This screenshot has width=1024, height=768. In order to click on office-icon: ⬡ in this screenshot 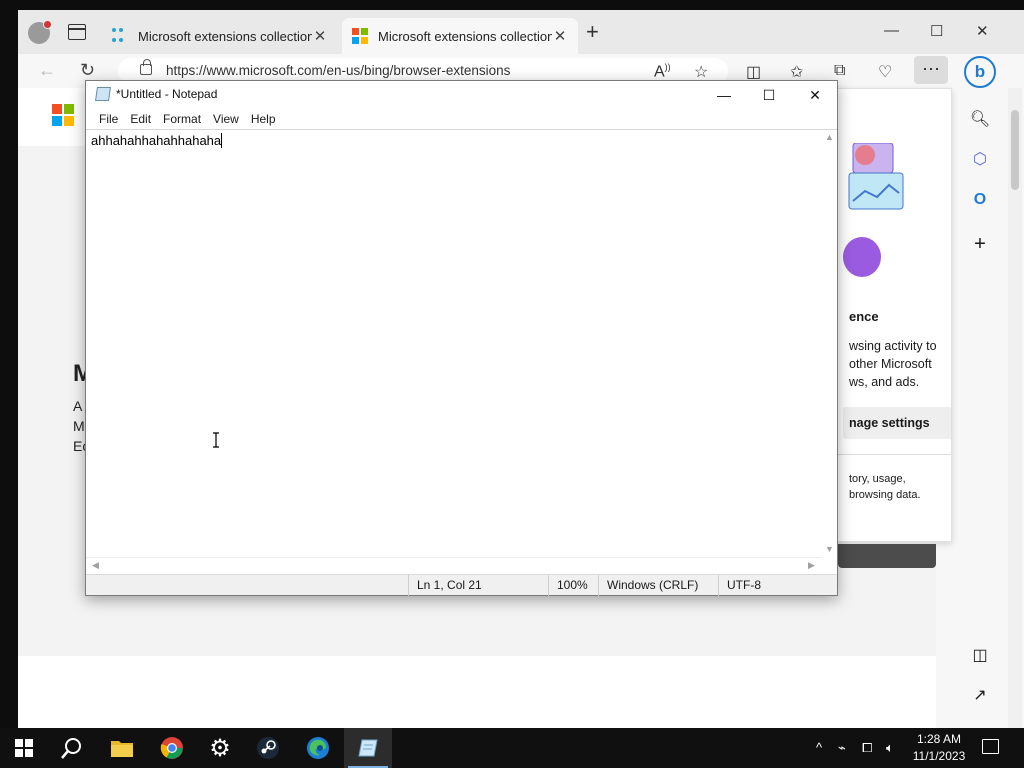, I will do `click(980, 160)`.